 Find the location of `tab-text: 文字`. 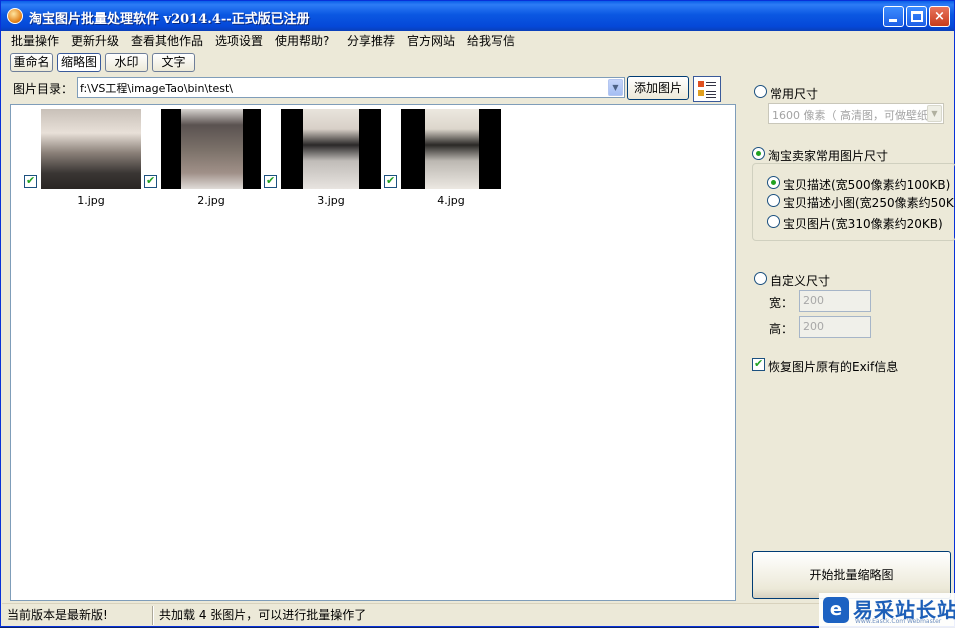

tab-text: 文字 is located at coordinates (173, 62).